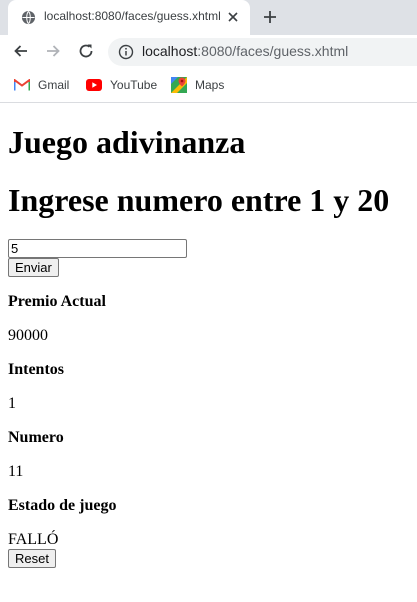  I want to click on maps-icon, so click(179, 85).